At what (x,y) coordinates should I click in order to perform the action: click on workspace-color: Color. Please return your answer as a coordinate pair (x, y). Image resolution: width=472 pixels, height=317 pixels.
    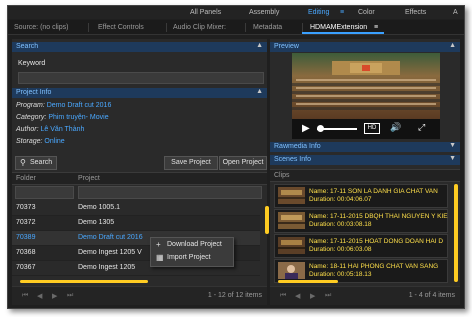
    Looking at the image, I should click on (366, 12).